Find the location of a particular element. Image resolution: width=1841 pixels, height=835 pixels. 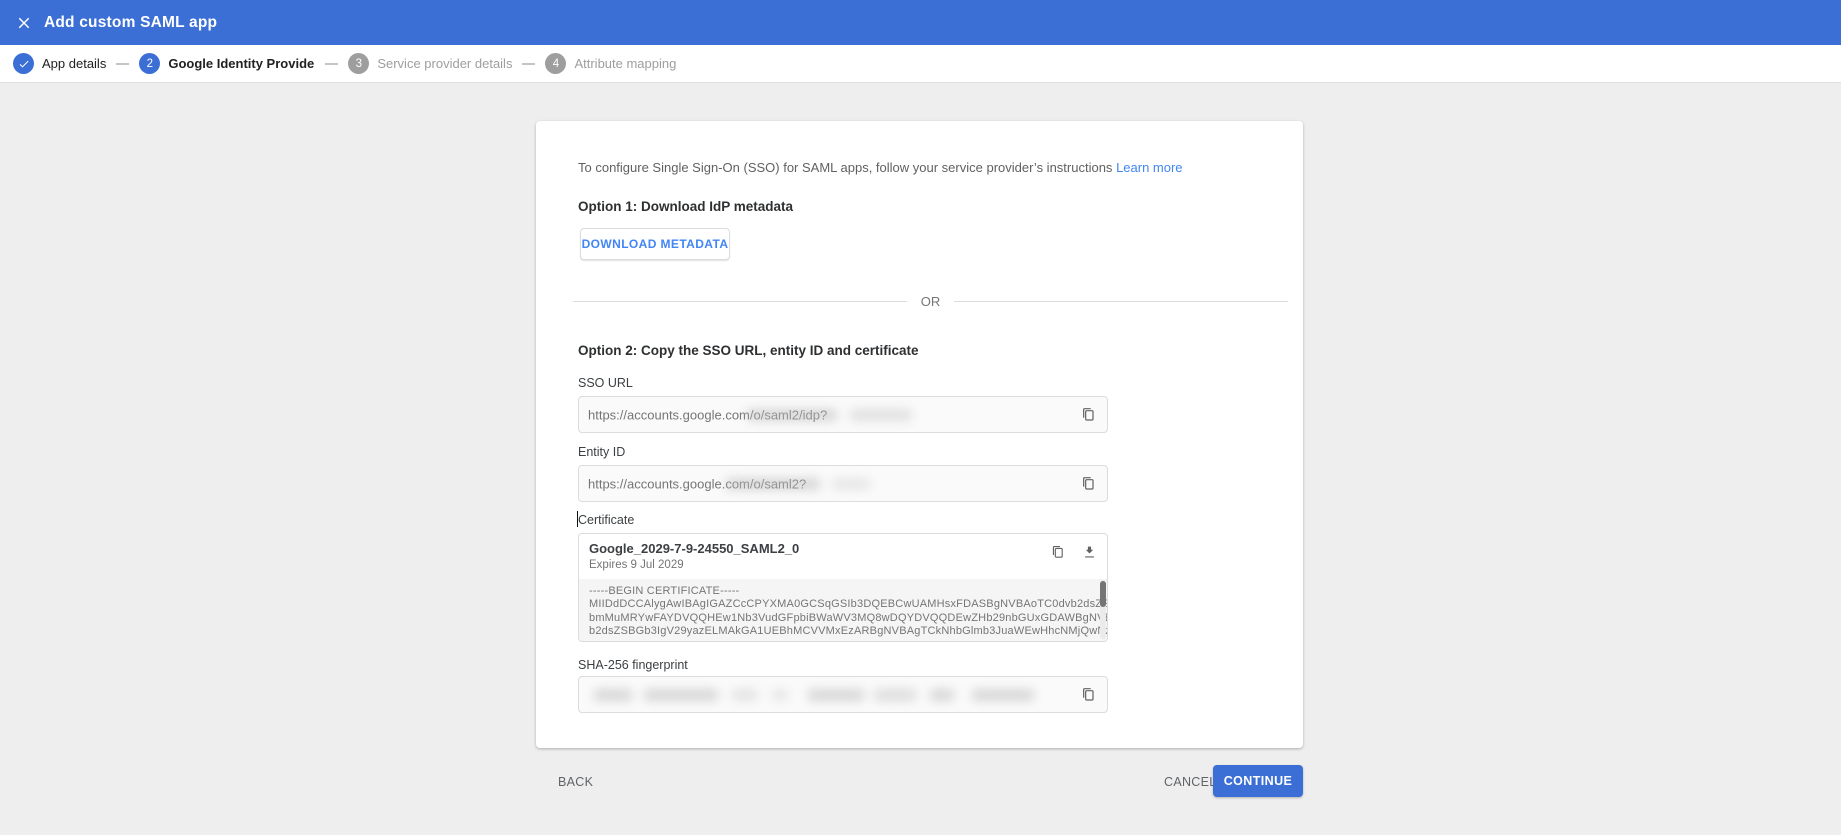

or-divider: OR is located at coordinates (930, 301).